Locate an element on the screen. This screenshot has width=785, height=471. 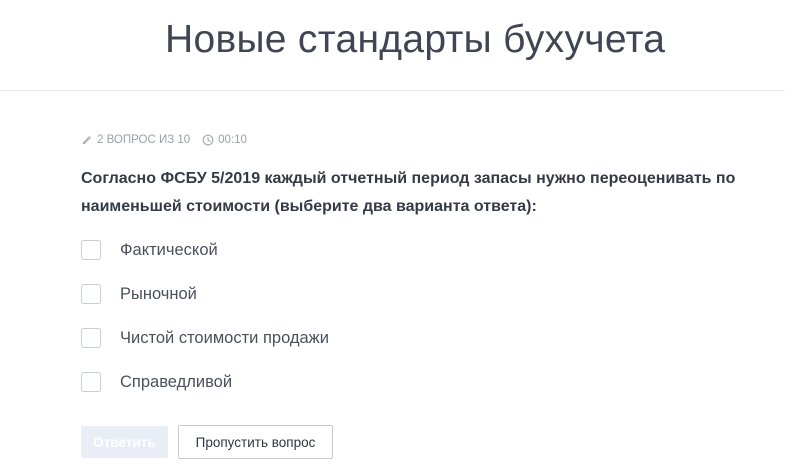
answer-option: Чистой стоимости продажи is located at coordinates (205, 338).